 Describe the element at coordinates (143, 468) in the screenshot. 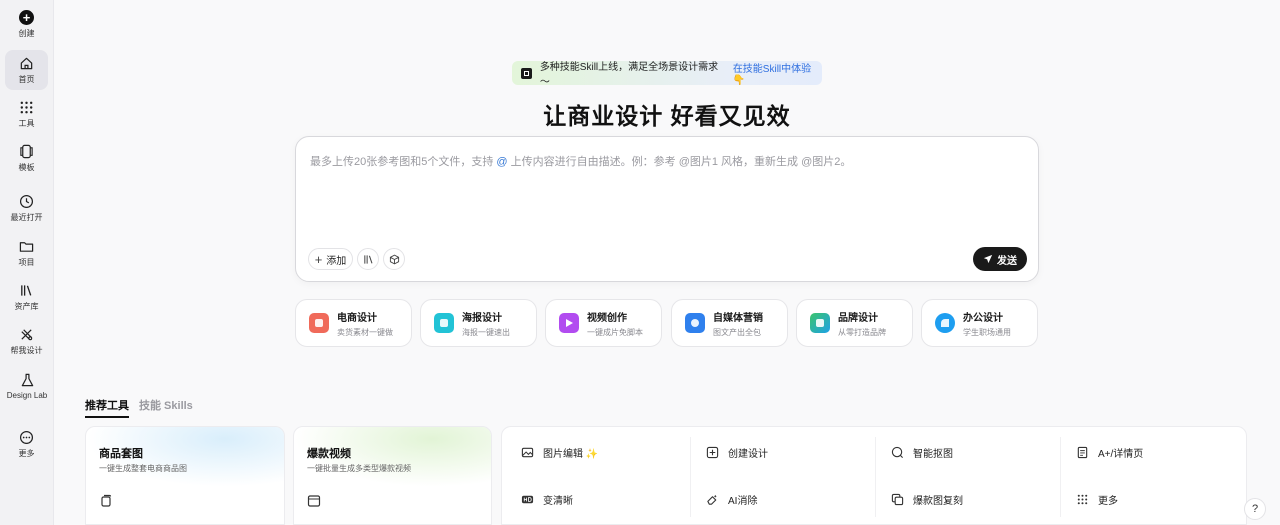

I see `card-subtitle: 一键生成整套电商商品图` at that location.